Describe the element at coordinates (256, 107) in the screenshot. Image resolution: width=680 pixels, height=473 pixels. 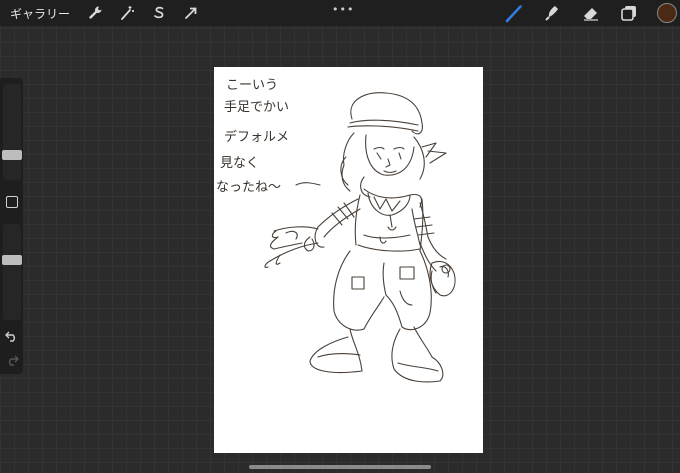
I see `note-line-2: 手足でかい` at that location.